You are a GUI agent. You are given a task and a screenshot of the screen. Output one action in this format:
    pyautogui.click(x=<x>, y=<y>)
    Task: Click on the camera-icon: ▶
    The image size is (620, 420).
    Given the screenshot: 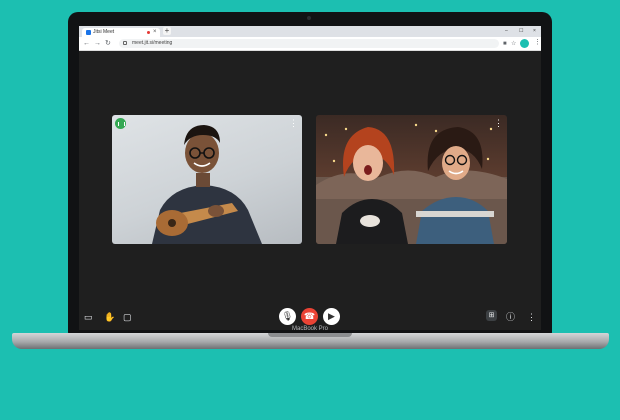 What is the action you would take?
    pyautogui.click(x=331, y=316)
    